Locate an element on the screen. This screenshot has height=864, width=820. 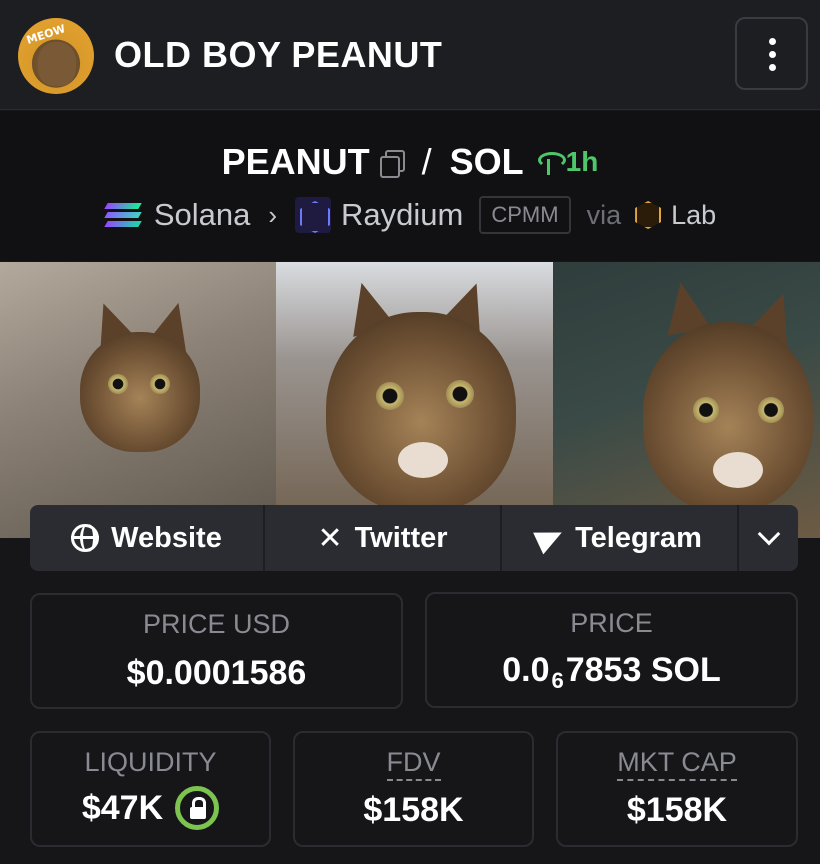
mkt-cap-card: MKT CAP $158K is located at coordinates (677, 789).